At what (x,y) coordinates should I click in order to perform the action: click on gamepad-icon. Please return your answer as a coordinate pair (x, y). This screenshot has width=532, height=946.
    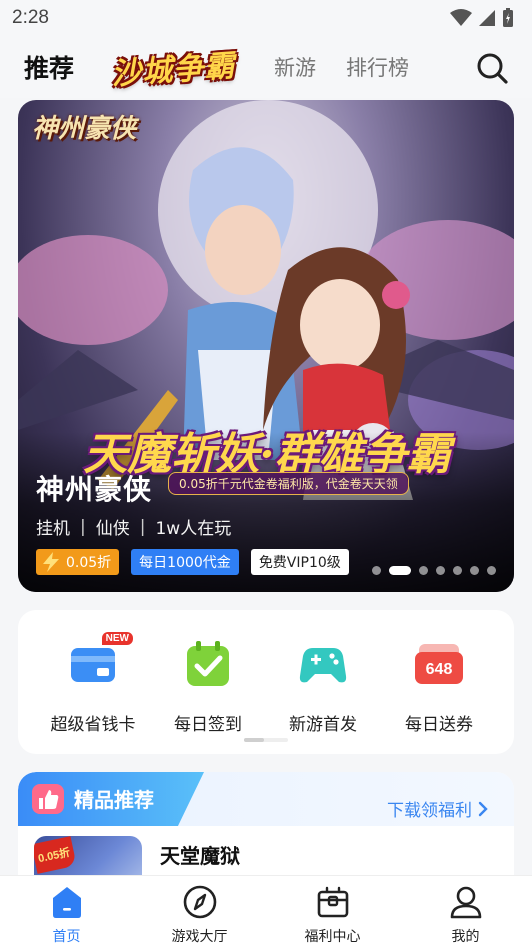
    Looking at the image, I should click on (323, 665).